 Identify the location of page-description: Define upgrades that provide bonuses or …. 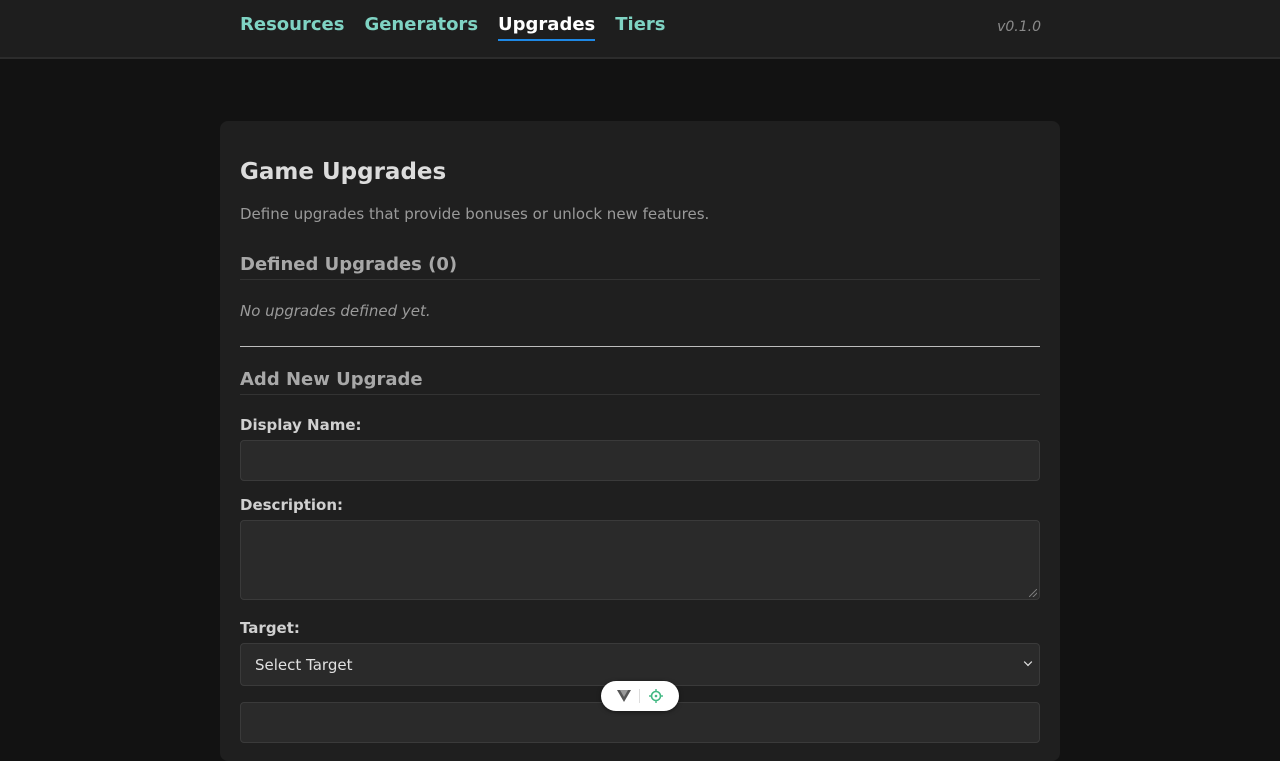
(475, 214).